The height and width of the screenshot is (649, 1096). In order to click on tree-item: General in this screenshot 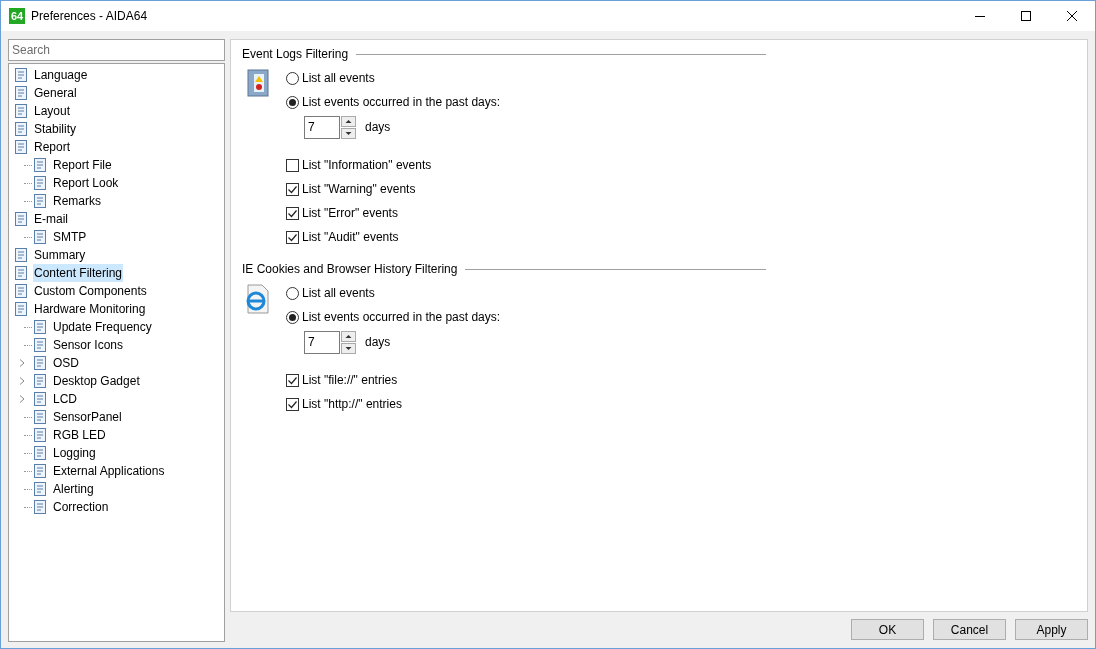, I will do `click(55, 93)`.